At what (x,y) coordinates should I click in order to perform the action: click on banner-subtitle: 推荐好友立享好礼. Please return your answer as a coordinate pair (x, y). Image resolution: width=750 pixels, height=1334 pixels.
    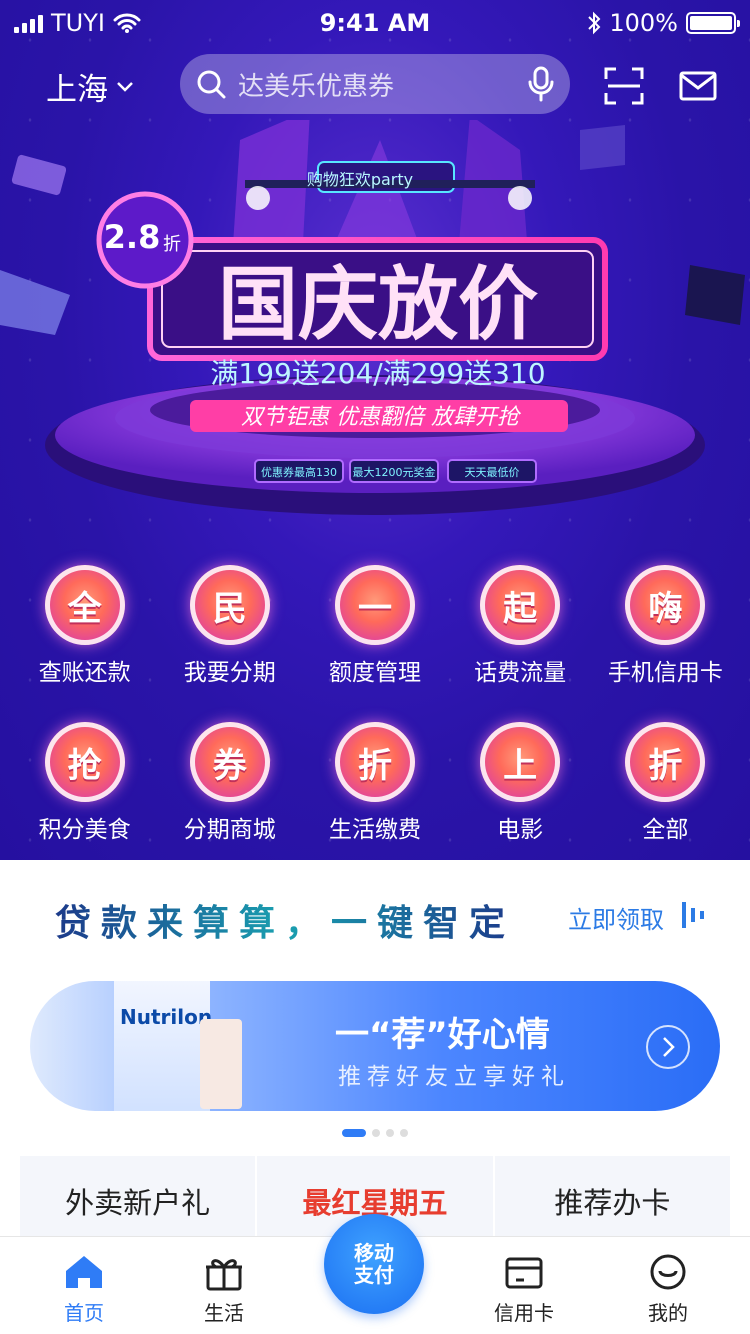
    Looking at the image, I should click on (454, 1077).